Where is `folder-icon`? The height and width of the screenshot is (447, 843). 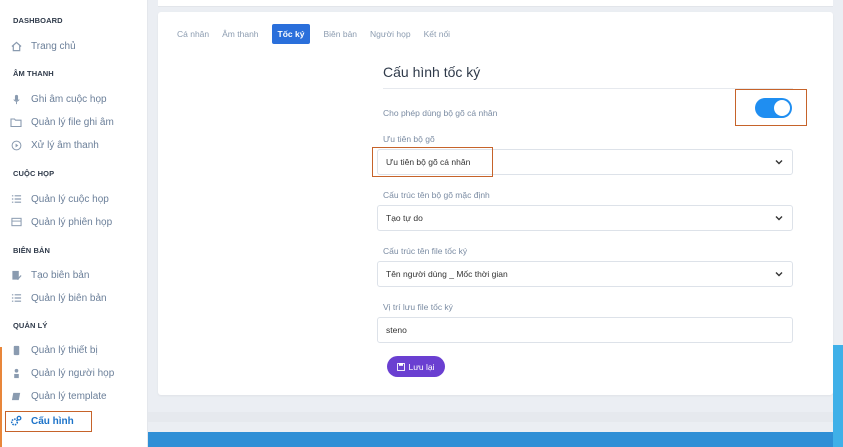 folder-icon is located at coordinates (16, 122).